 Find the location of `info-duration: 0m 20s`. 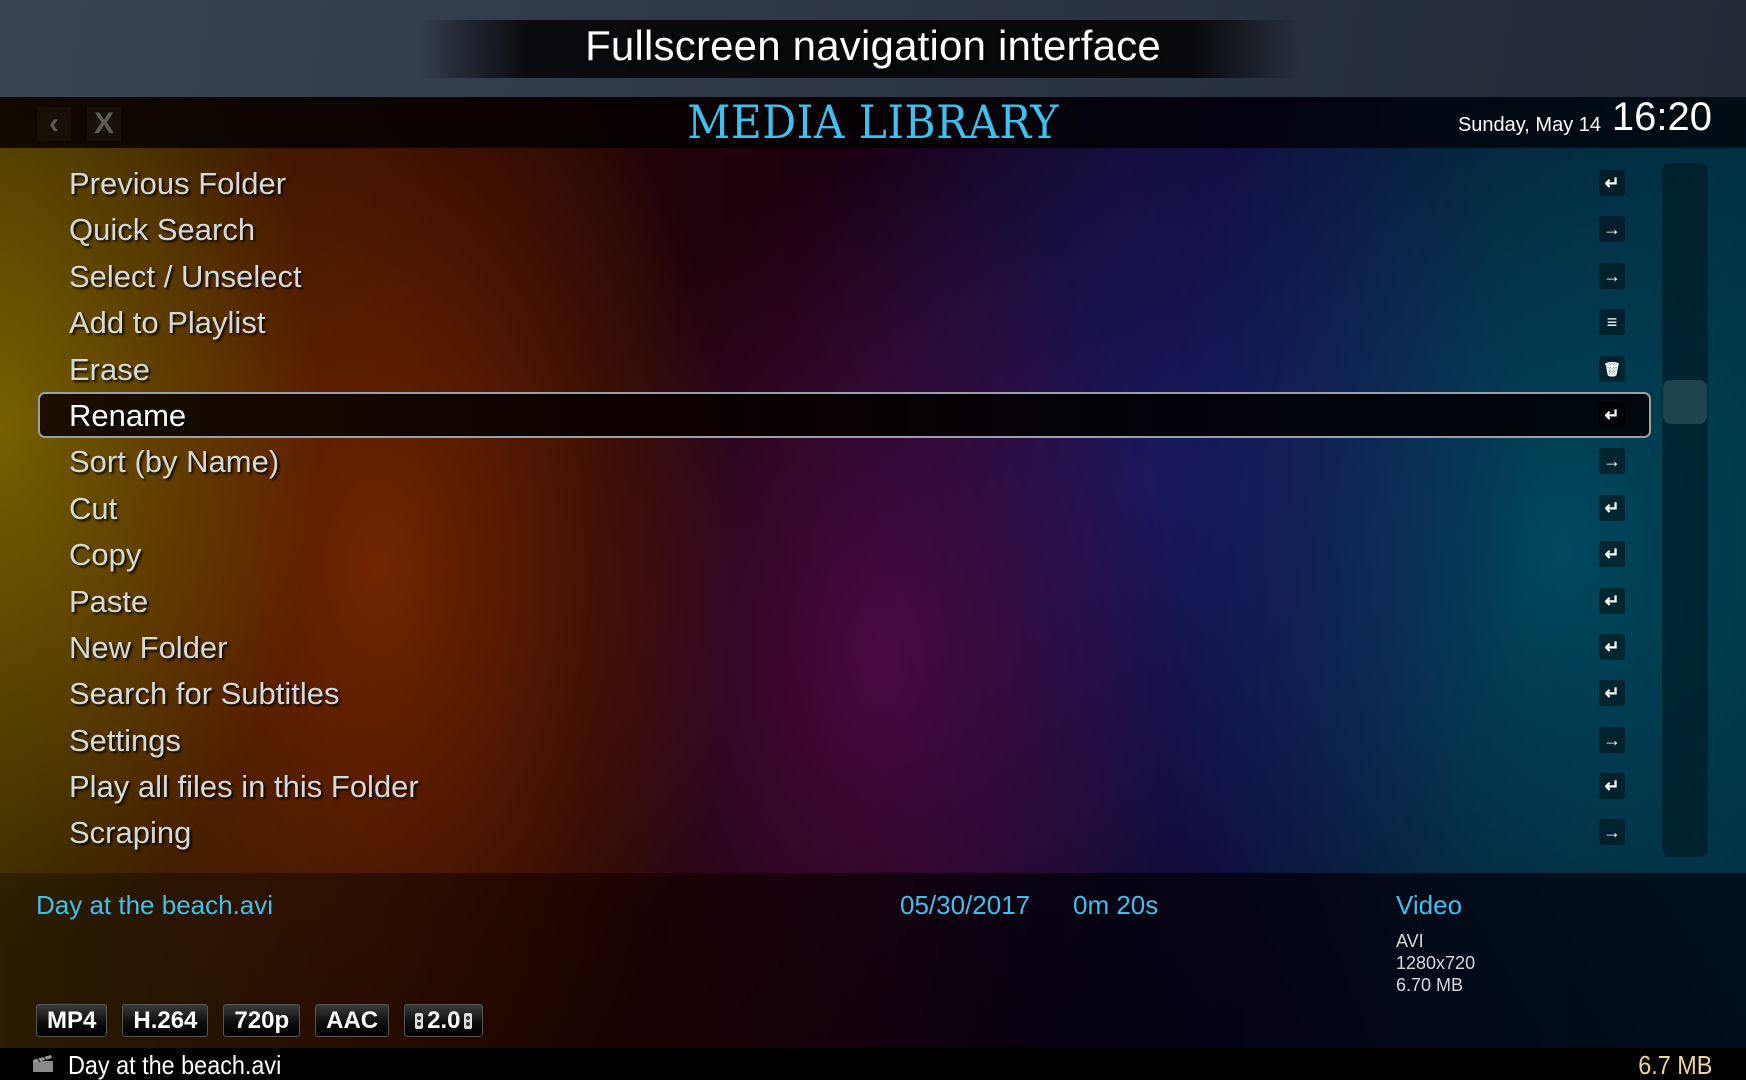

info-duration: 0m 20s is located at coordinates (1116, 905).